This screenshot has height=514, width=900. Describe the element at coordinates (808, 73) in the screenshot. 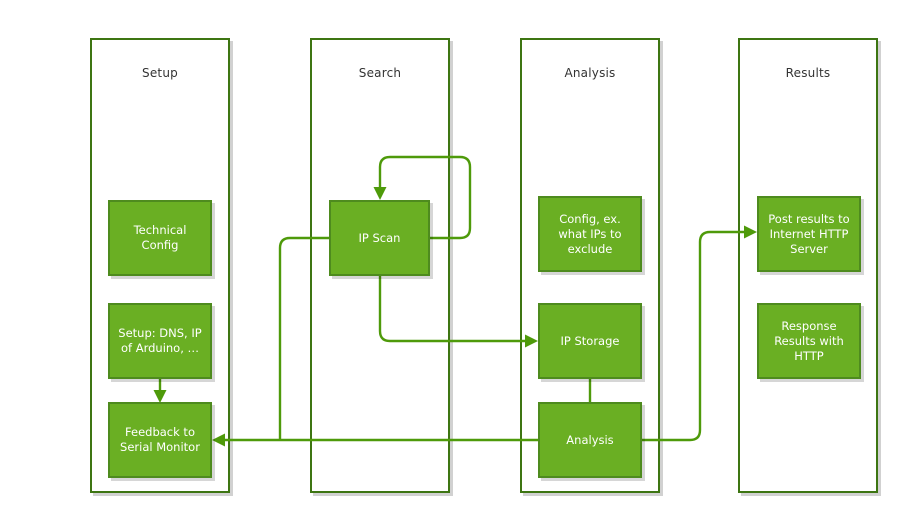

I see `swimlane-title-results: Results` at that location.